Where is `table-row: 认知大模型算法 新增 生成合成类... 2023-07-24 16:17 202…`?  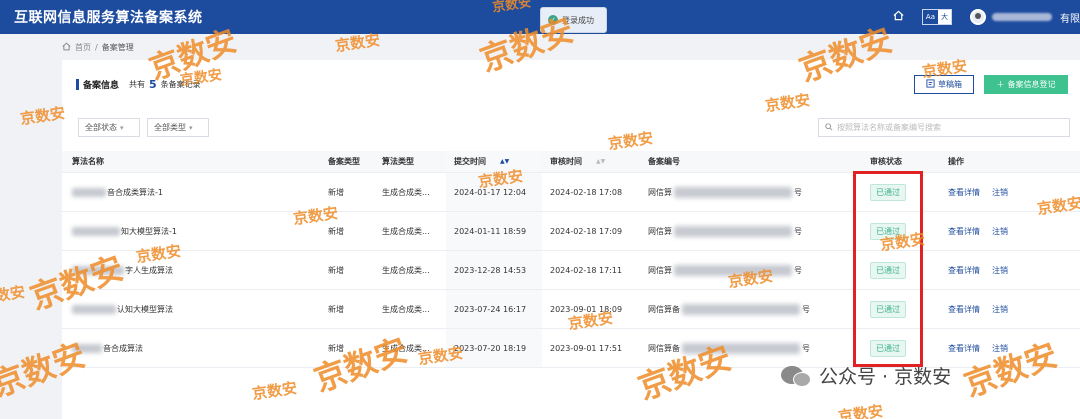 table-row: 认知大模型算法 新增 生成合成类... 2023-07-24 16:17 202… is located at coordinates (571, 309).